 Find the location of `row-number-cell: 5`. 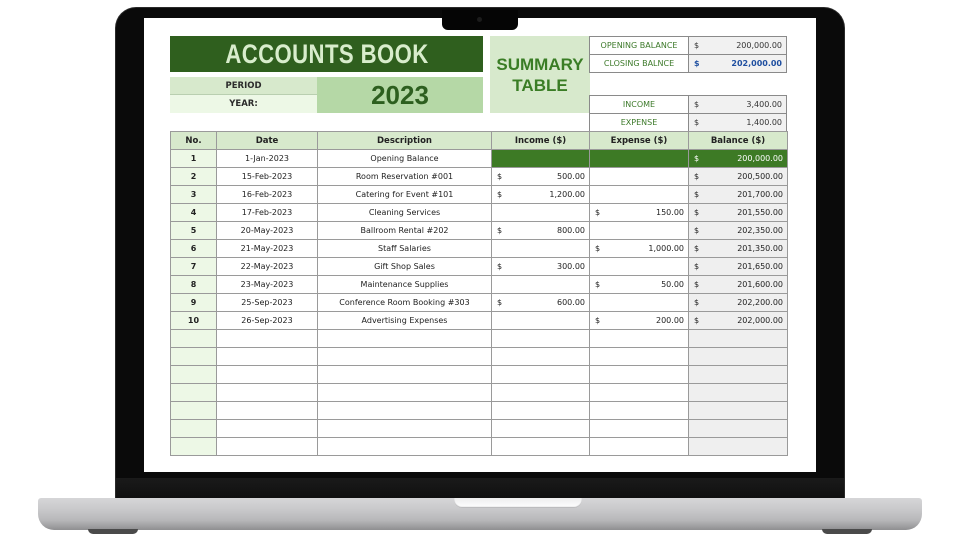

row-number-cell: 5 is located at coordinates (193, 230).